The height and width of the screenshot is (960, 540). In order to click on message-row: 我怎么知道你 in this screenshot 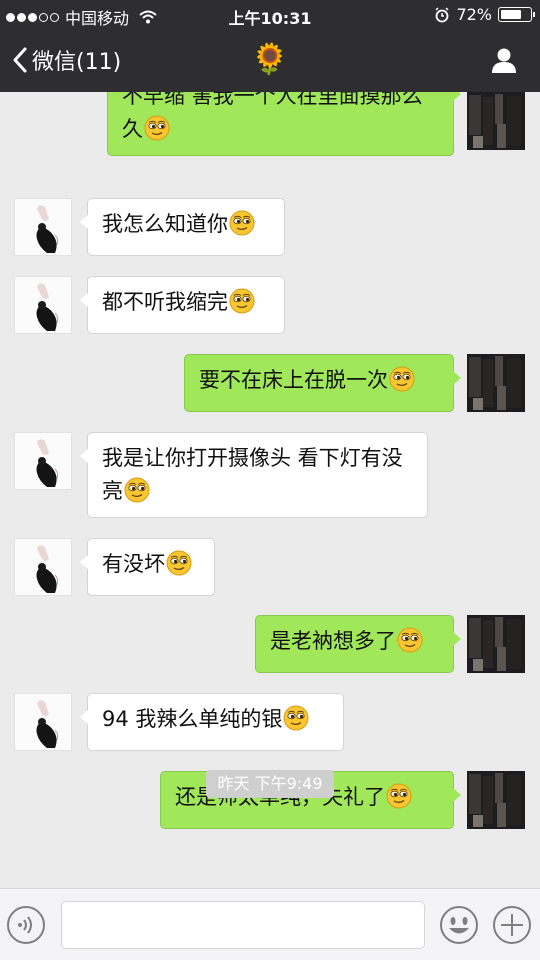, I will do `click(270, 227)`.